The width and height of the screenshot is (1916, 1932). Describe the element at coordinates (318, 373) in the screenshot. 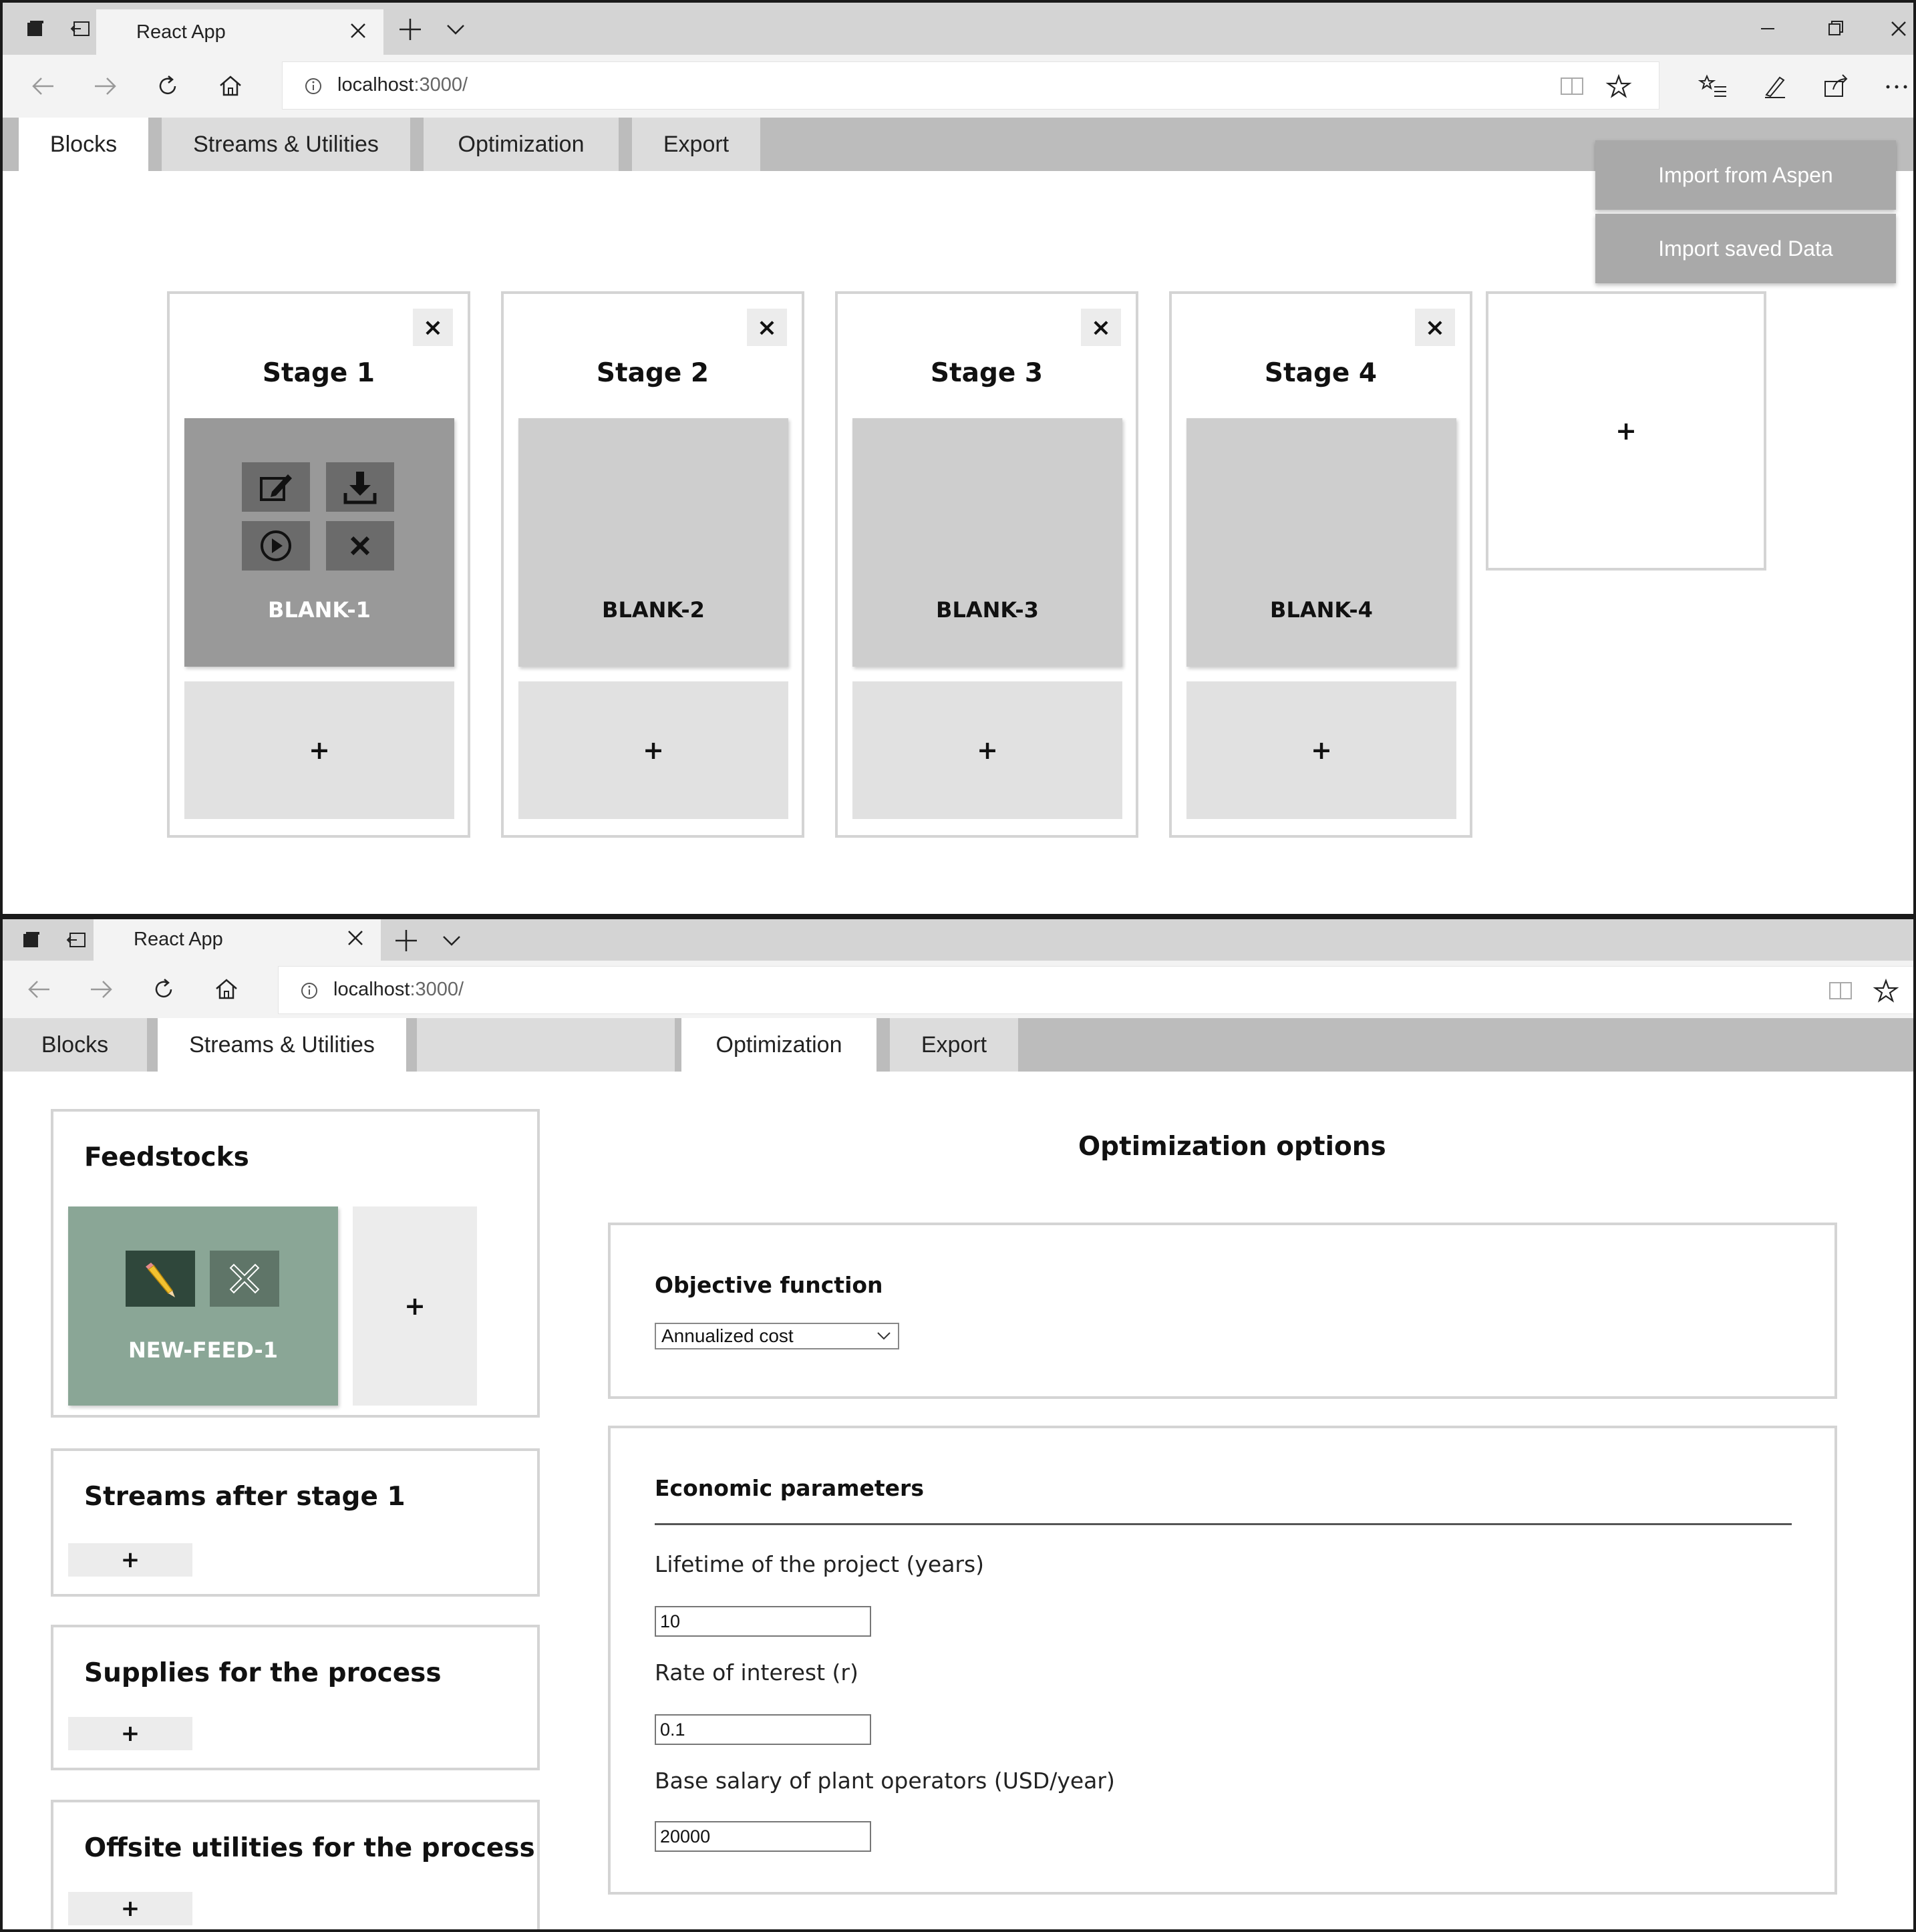

I see `stage-title: Stage 1` at that location.